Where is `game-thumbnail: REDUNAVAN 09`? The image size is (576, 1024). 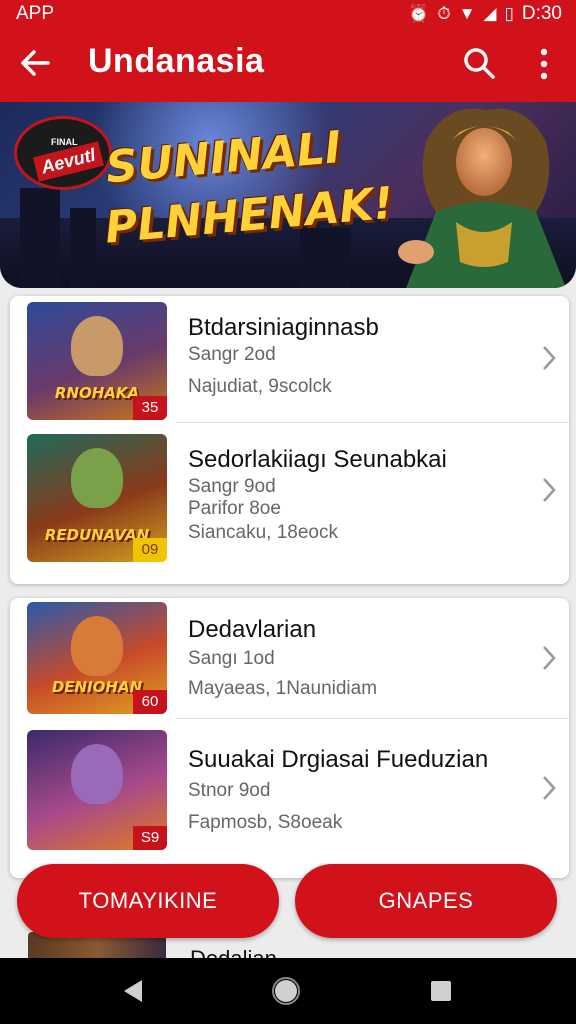 game-thumbnail: REDUNAVAN 09 is located at coordinates (97, 498).